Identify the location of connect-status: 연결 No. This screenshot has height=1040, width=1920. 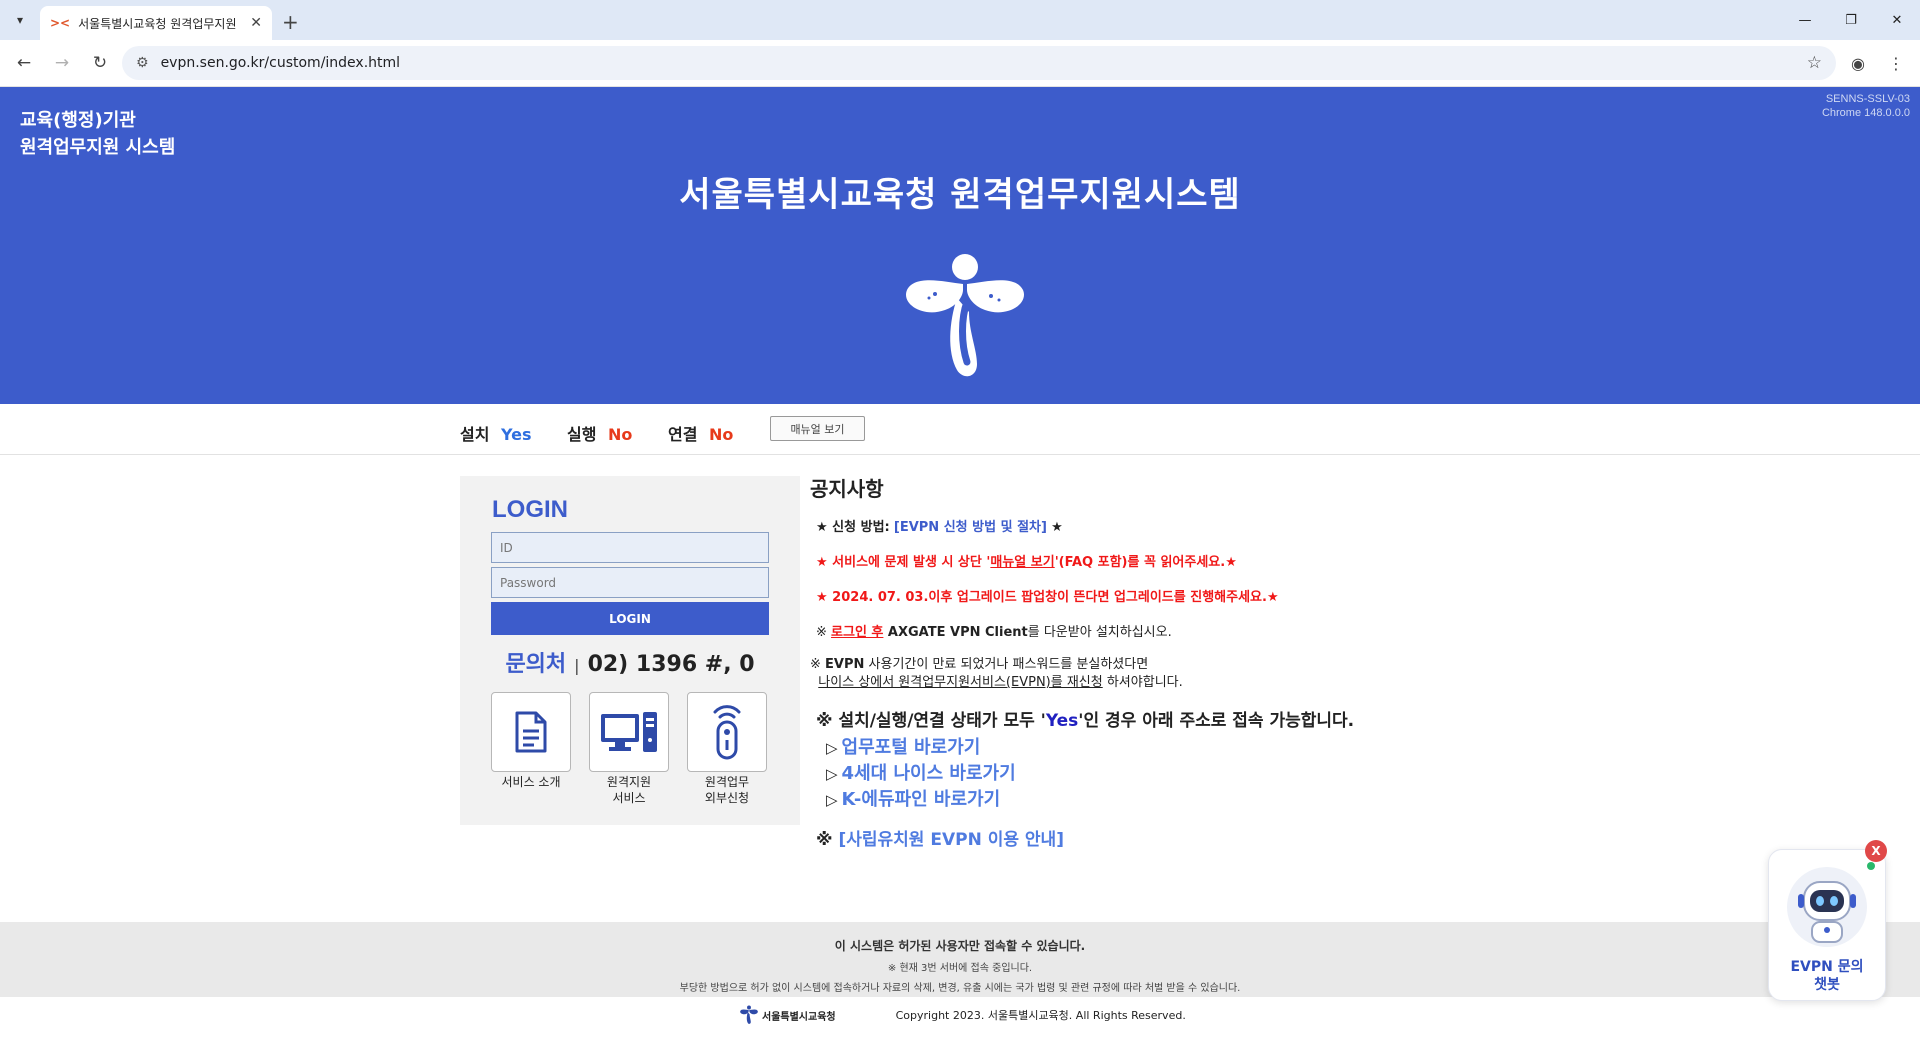
(700, 433).